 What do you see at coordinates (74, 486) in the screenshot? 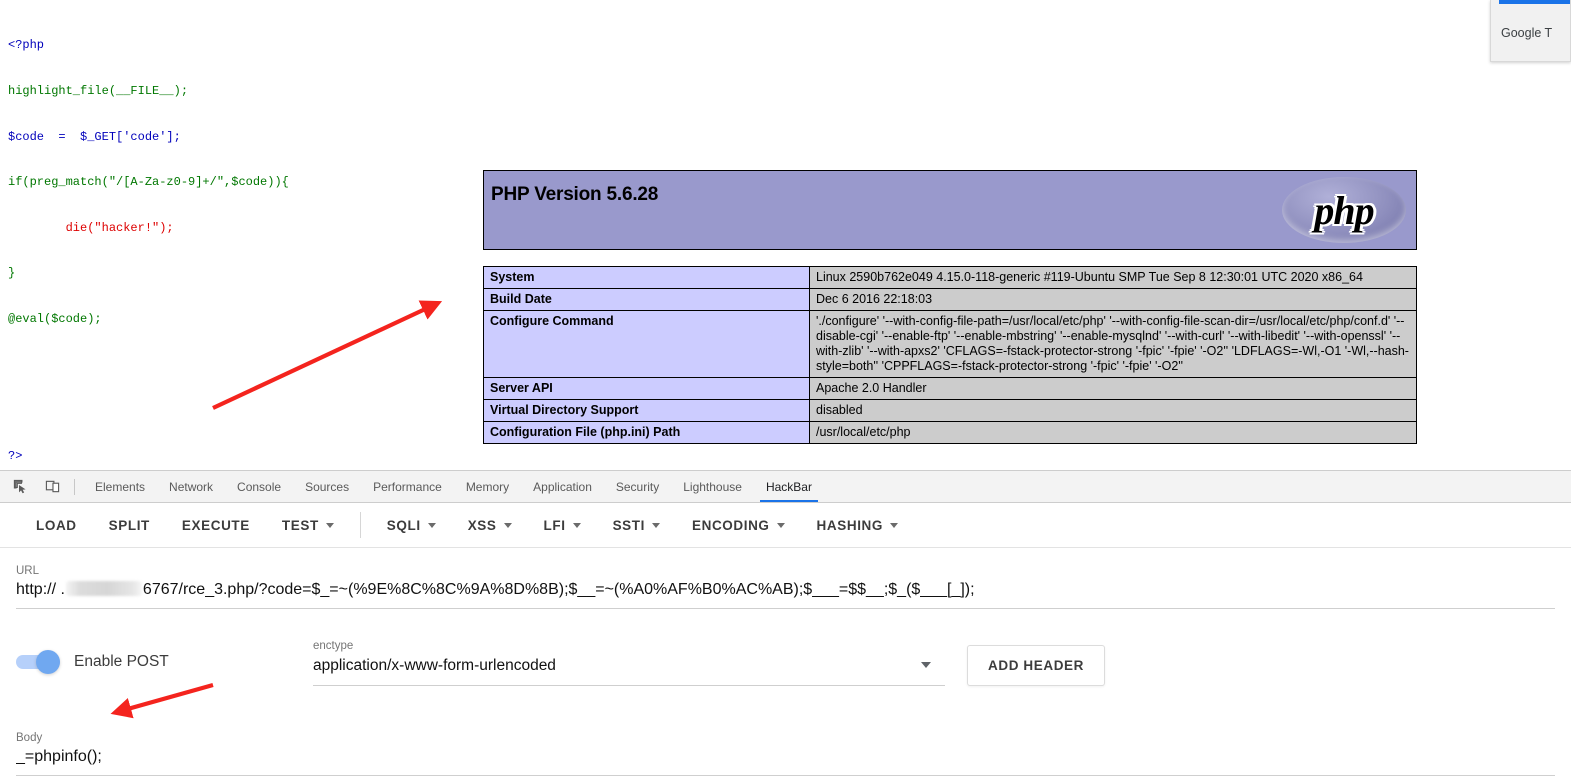
I see `toolbar-divider` at bounding box center [74, 486].